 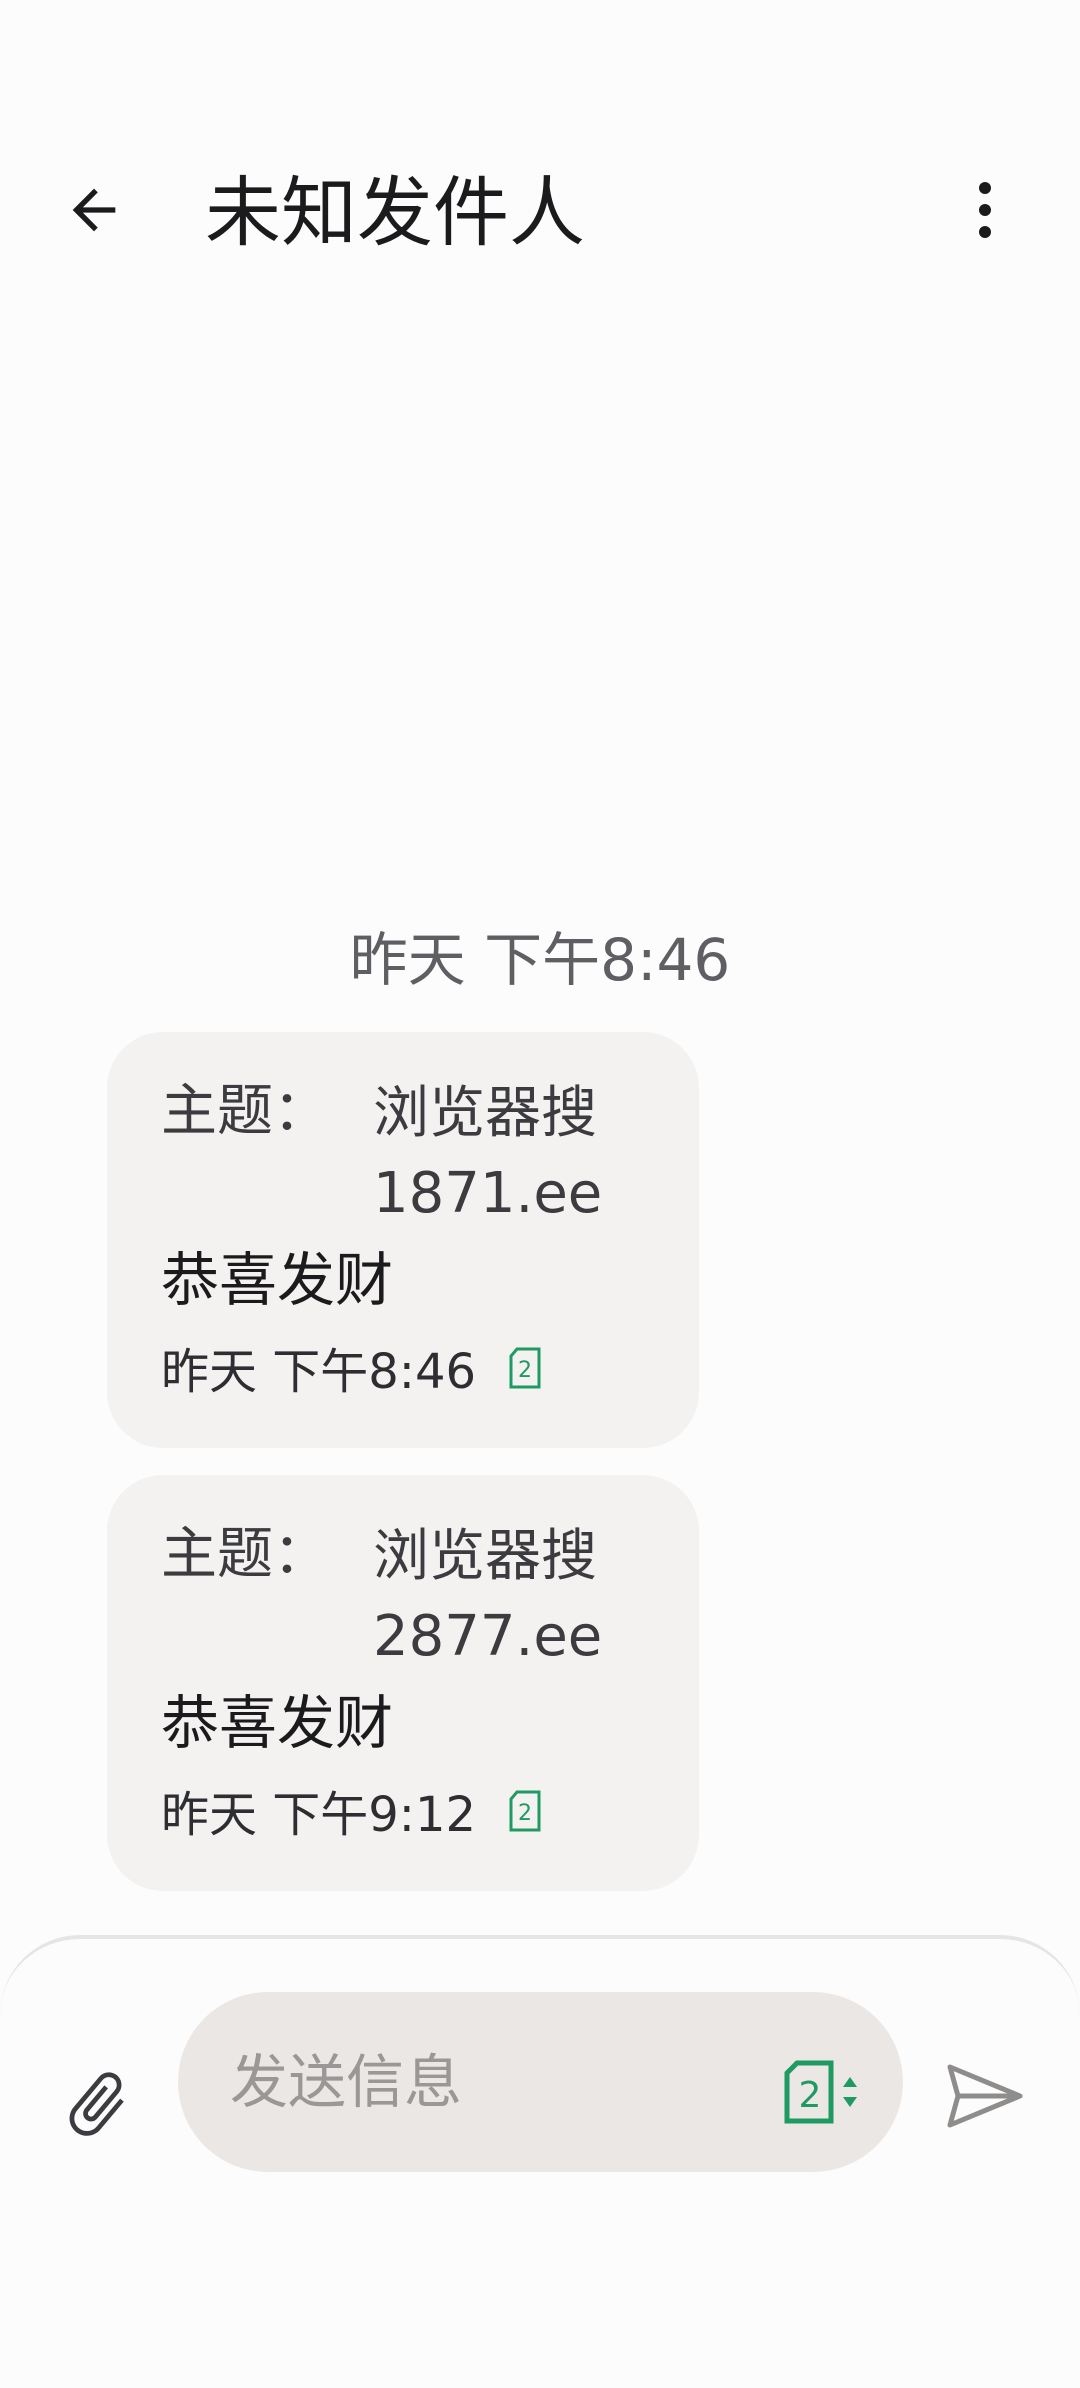 I want to click on message-bubble: 主题： 浏览器搜2877.ee 恭喜发财 昨天 下午9:12 2, so click(x=403, y=1683).